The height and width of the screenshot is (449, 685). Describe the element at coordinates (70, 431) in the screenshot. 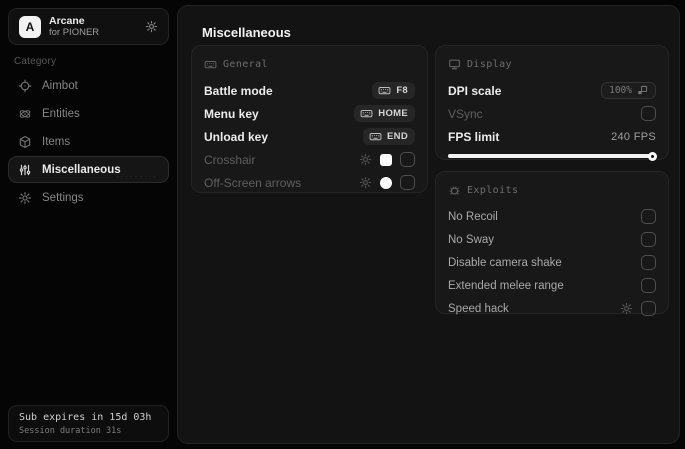

I see `session-duration-text: Session duration 31s` at that location.